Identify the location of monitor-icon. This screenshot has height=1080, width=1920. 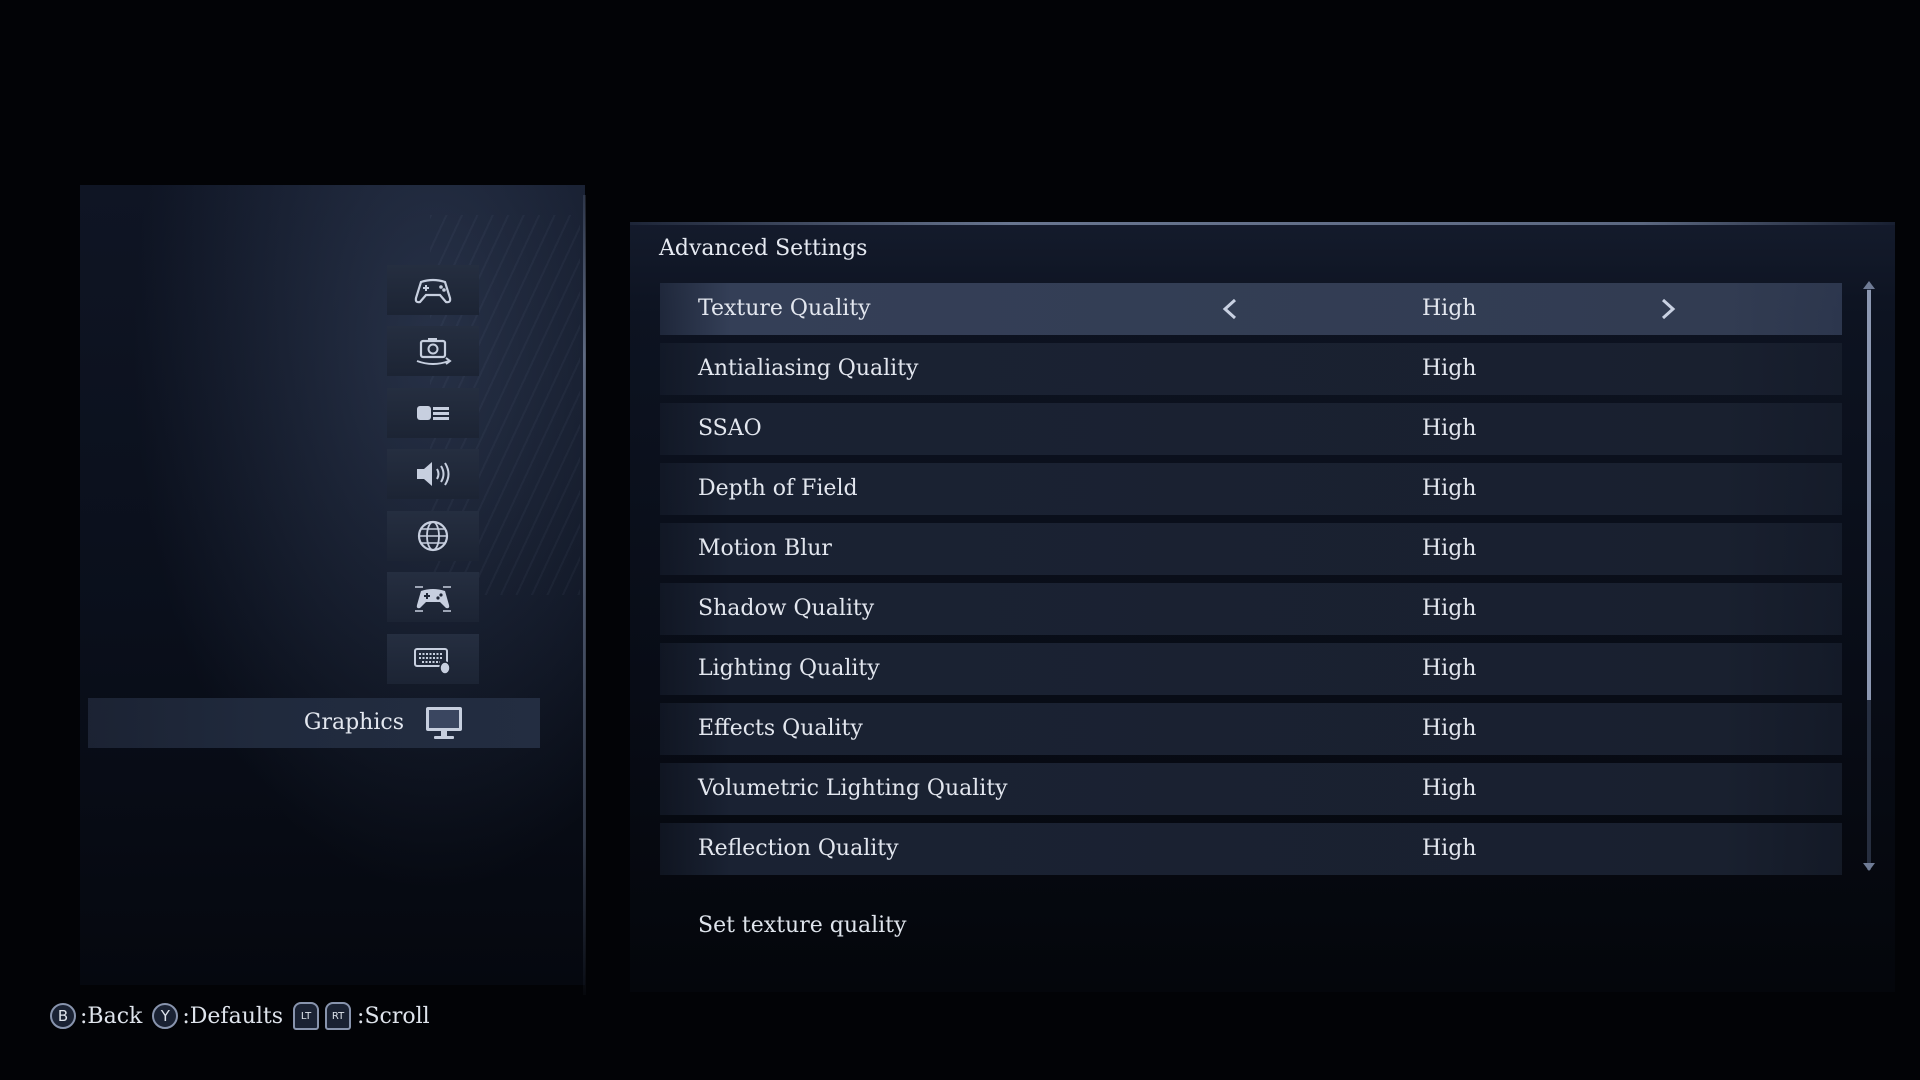
(444, 723).